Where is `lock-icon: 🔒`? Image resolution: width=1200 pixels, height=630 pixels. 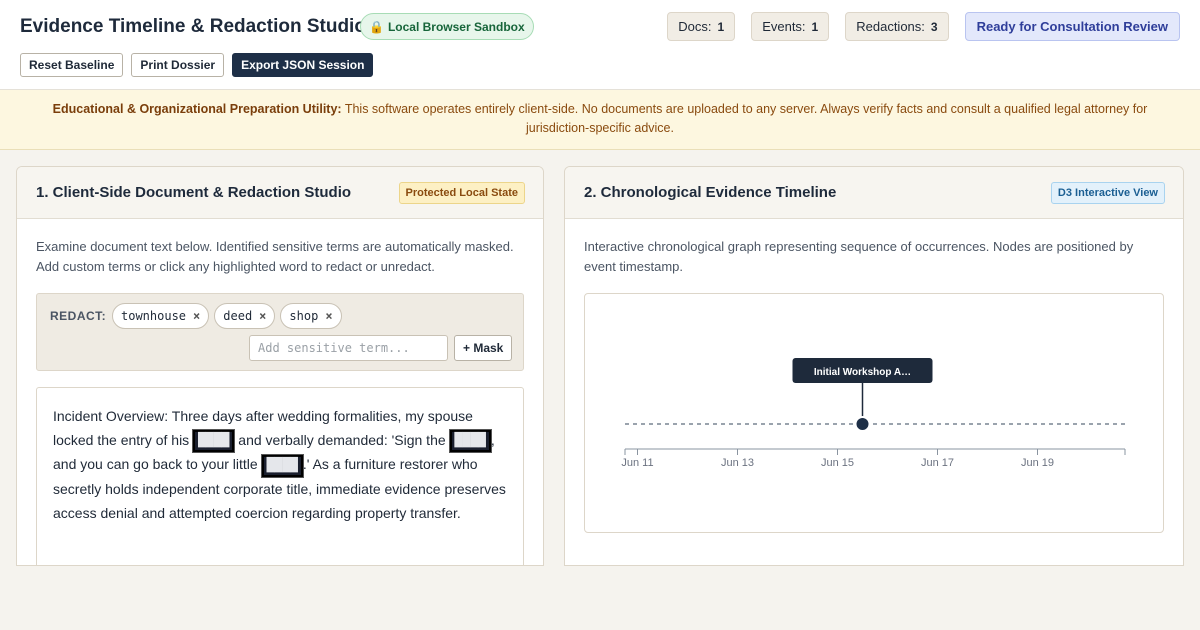
lock-icon: 🔒 is located at coordinates (376, 26).